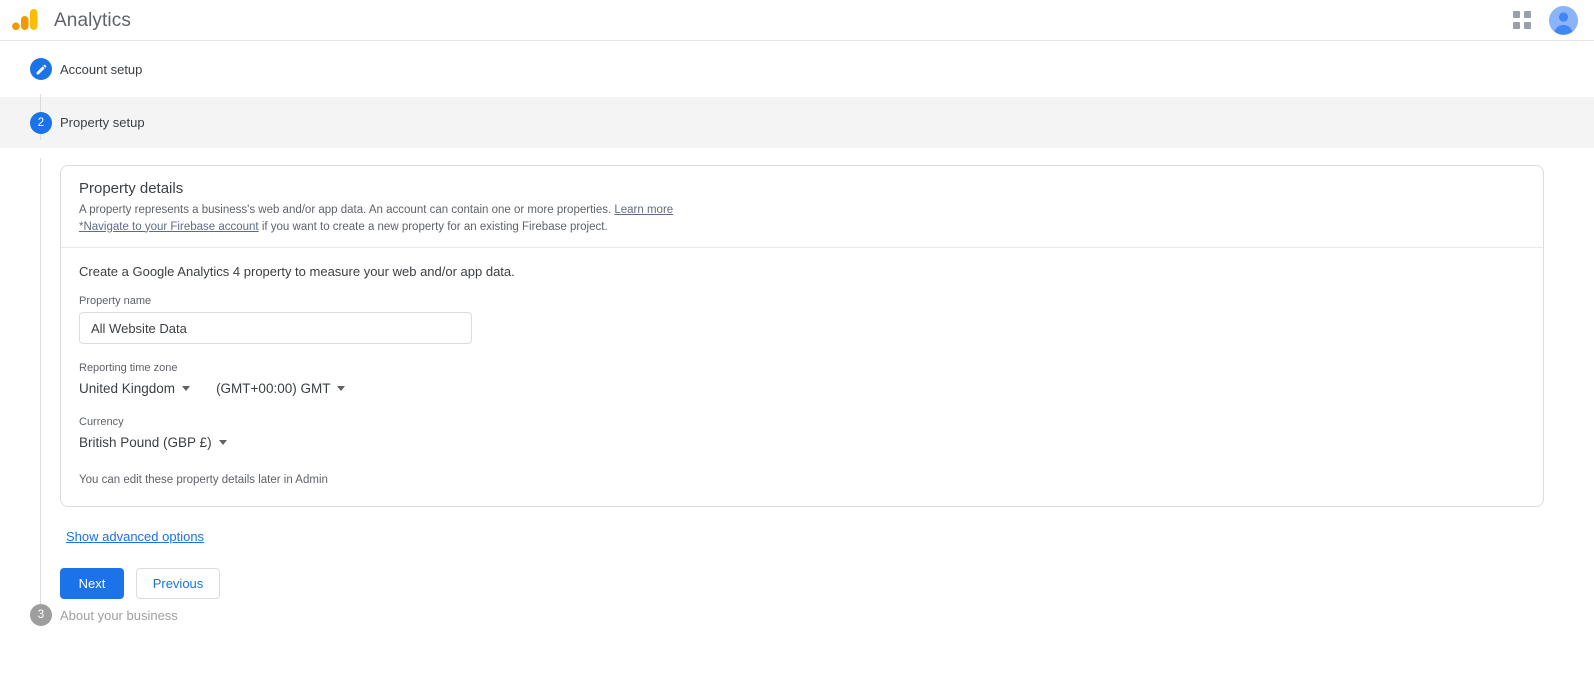 This screenshot has width=1594, height=699. What do you see at coordinates (119, 615) in the screenshot?
I see `step-label: About your business` at bounding box center [119, 615].